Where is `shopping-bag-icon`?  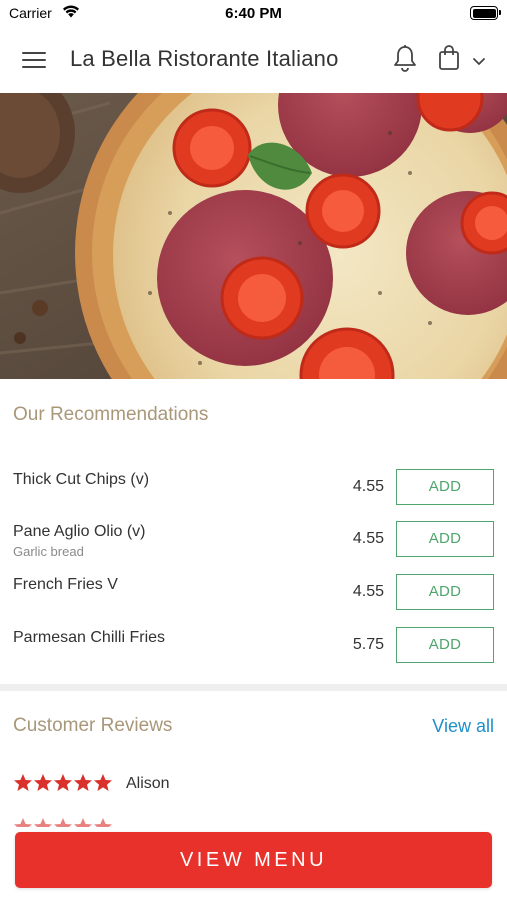
shopping-bag-icon is located at coordinates (449, 60).